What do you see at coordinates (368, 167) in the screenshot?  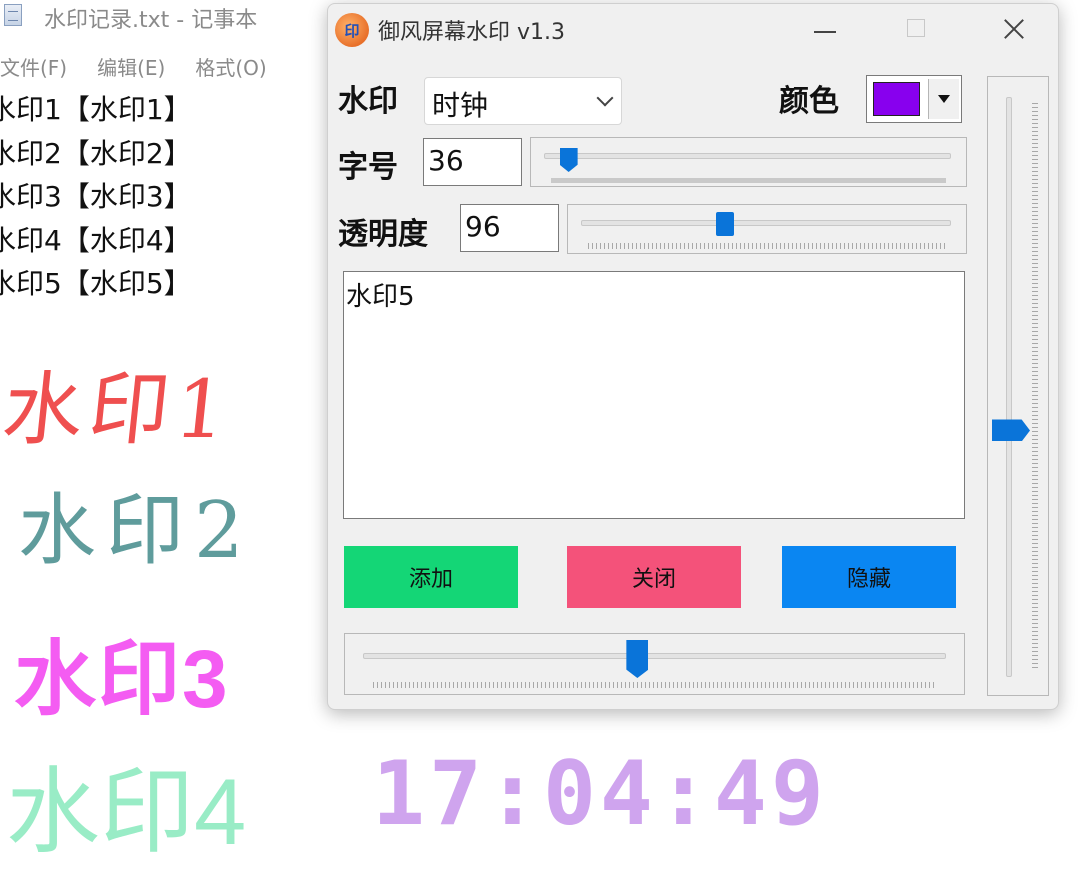 I see `font-size-label: 字号` at bounding box center [368, 167].